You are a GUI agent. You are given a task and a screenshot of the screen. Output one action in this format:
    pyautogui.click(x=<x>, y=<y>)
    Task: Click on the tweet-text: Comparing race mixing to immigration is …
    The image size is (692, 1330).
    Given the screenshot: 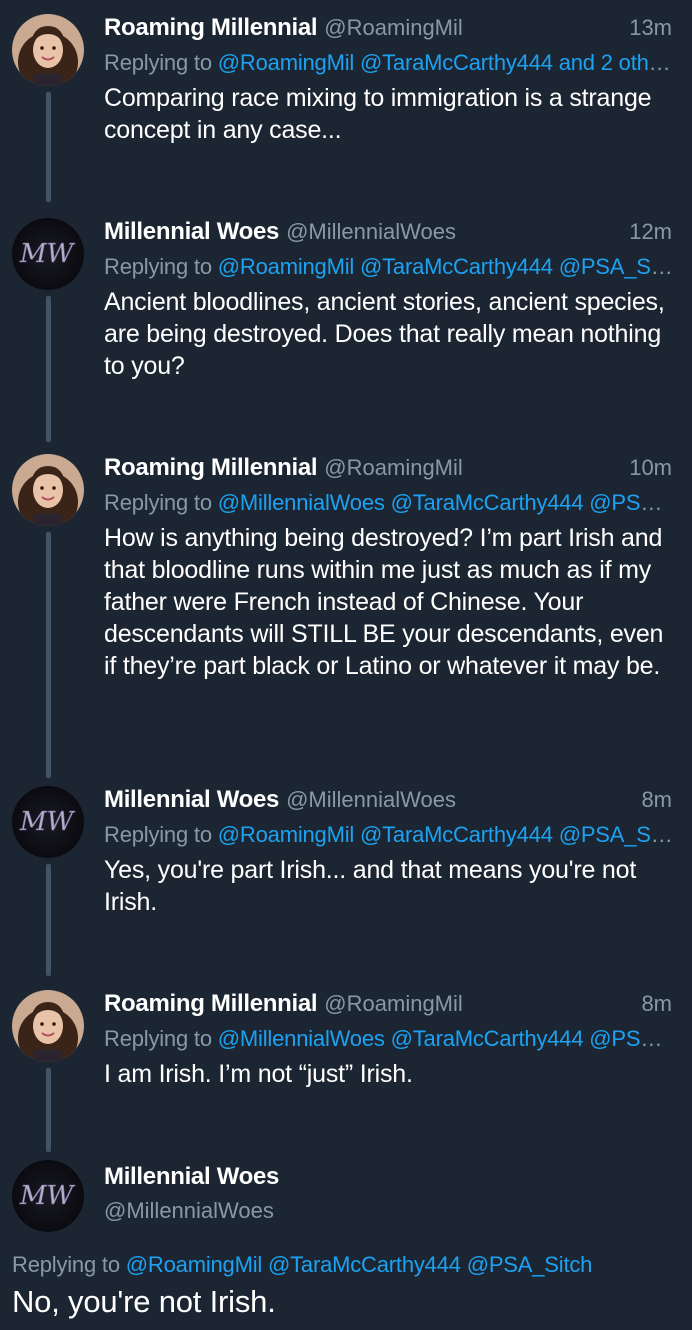 What is the action you would take?
    pyautogui.click(x=378, y=114)
    